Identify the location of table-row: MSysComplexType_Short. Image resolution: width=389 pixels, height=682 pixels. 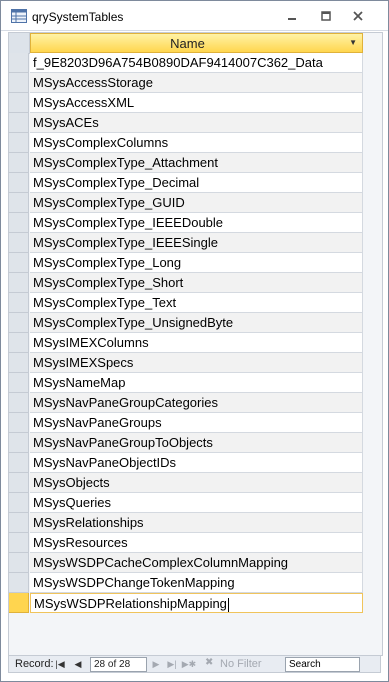
(195, 283).